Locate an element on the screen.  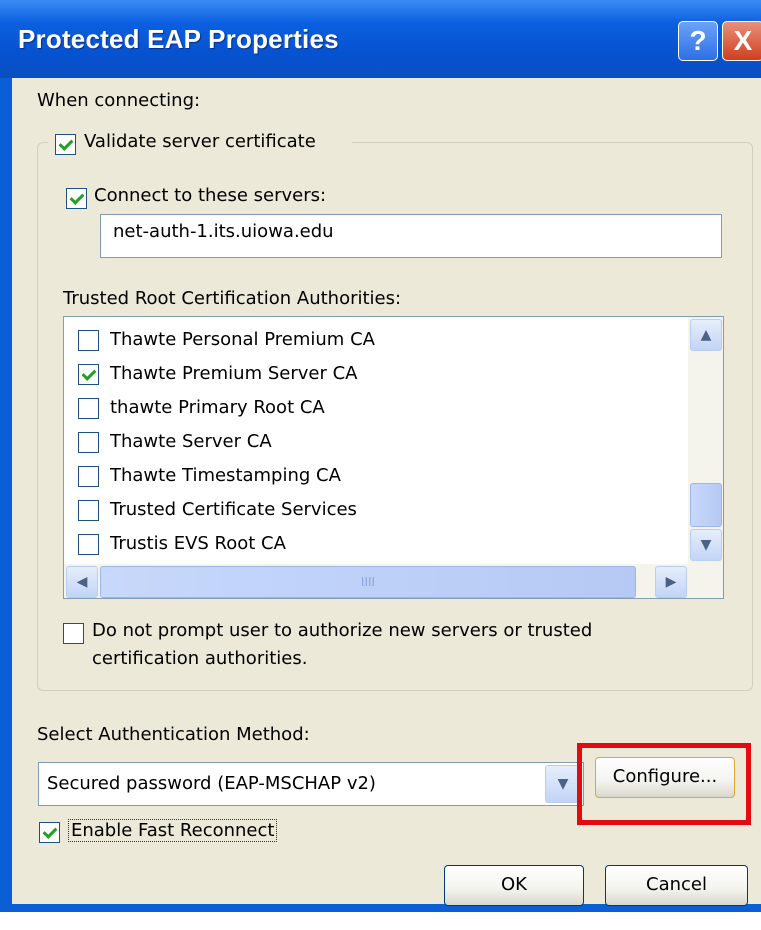
list-item: thawte Primary Root CA is located at coordinates (374, 410).